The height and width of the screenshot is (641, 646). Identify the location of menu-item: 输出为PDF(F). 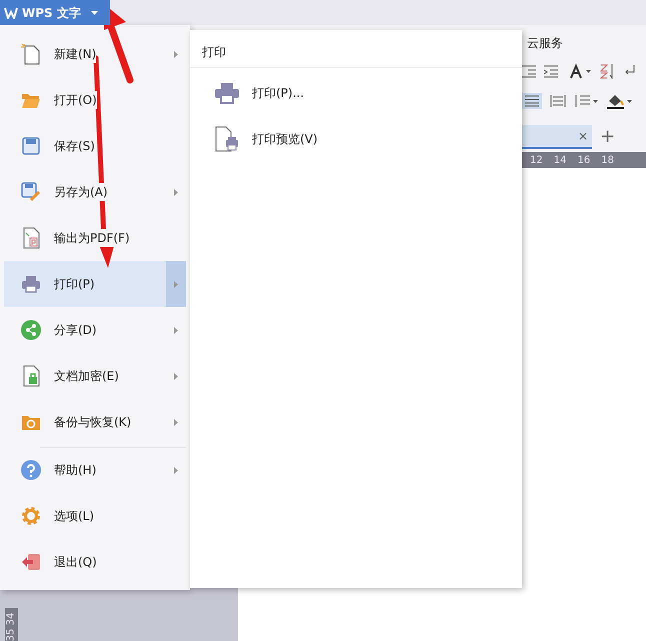
(95, 238).